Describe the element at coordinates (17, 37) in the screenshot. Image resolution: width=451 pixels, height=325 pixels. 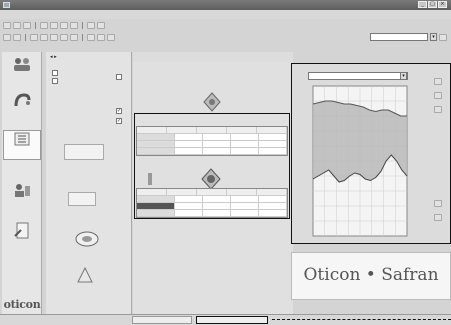
I see `session-icon` at that location.